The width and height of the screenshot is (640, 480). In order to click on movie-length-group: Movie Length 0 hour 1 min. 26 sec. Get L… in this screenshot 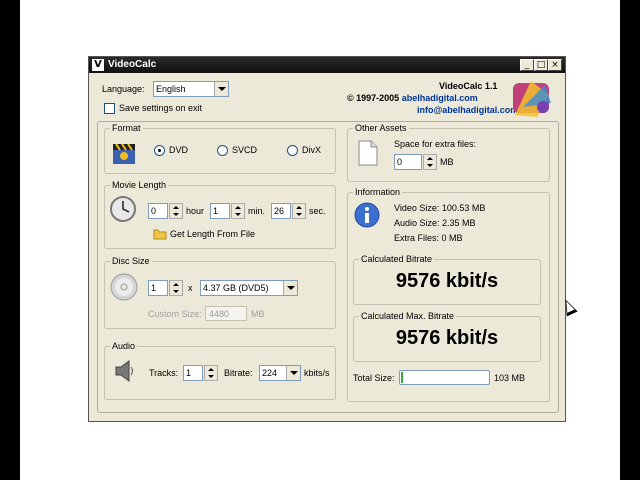, I will do `click(220, 214)`.